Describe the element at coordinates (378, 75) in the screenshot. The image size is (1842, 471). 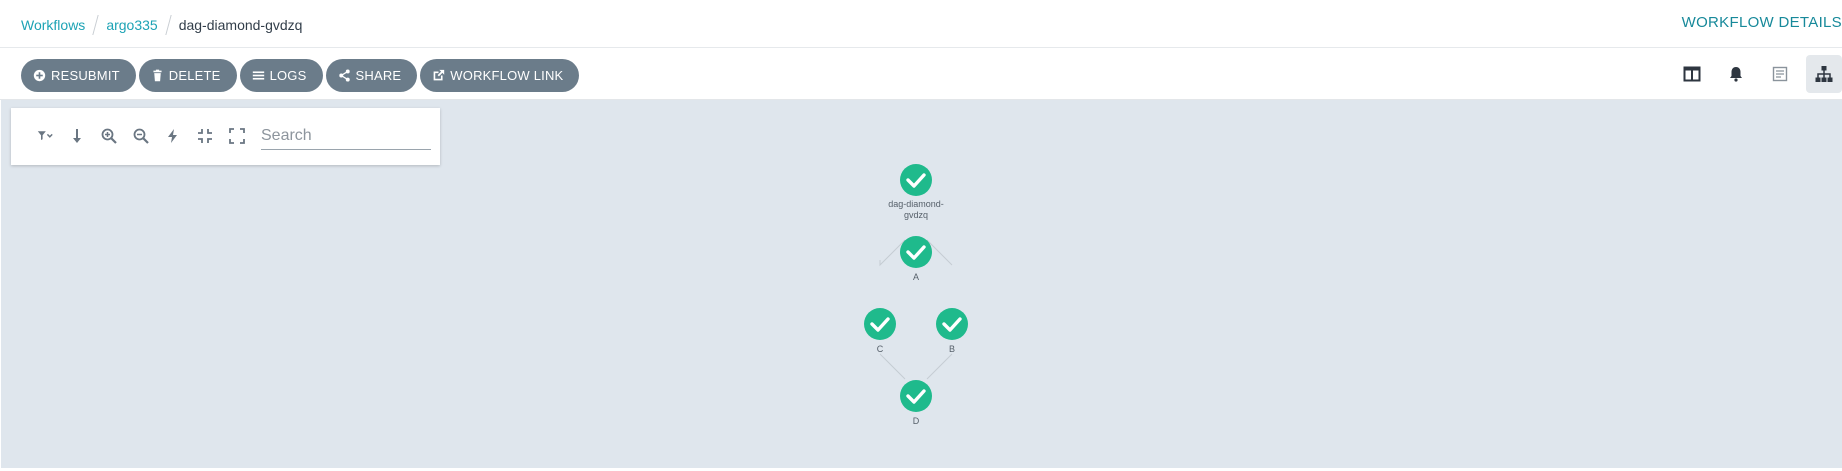
I see `share-label: SHARE` at that location.